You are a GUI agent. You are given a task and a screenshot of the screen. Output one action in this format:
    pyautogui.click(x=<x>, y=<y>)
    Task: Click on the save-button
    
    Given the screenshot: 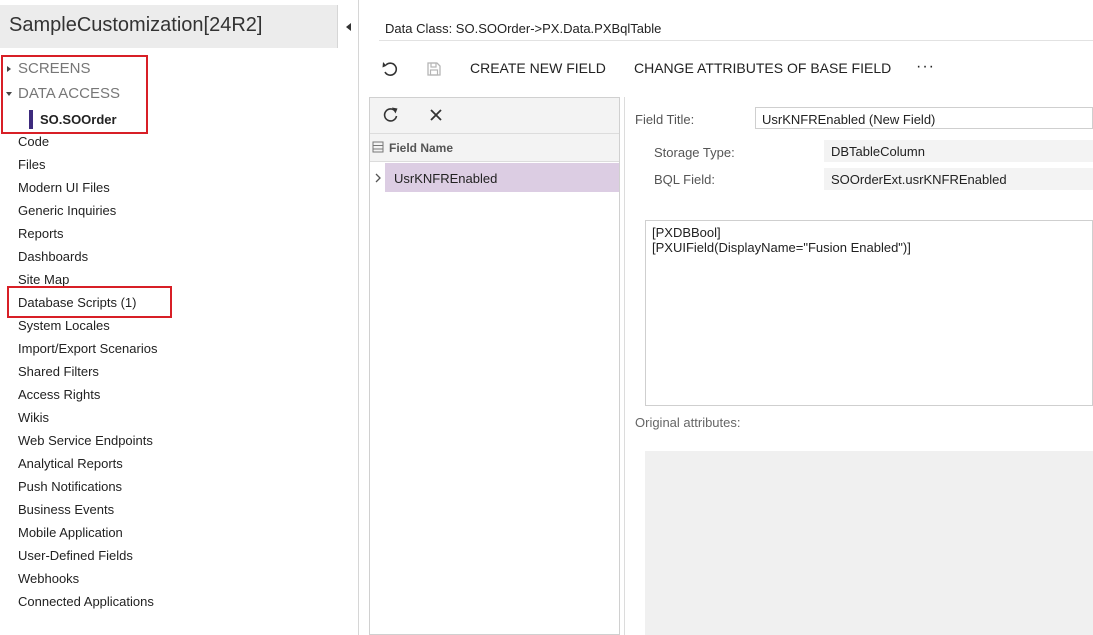 What is the action you would take?
    pyautogui.click(x=434, y=69)
    